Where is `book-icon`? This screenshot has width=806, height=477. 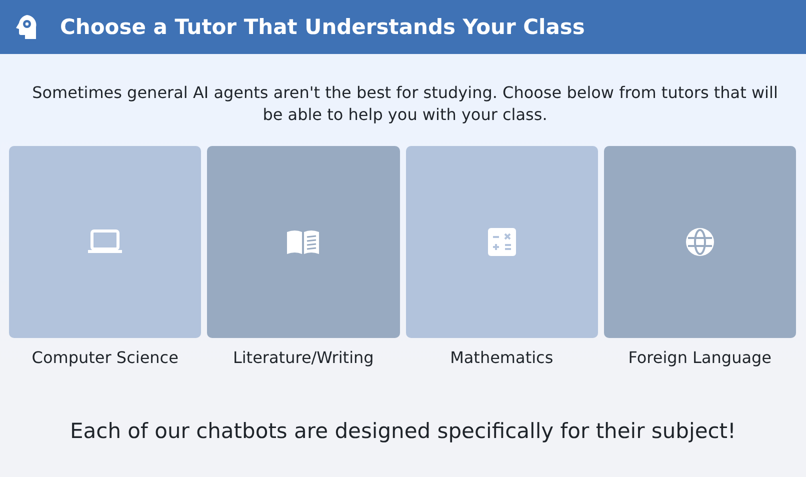
book-icon is located at coordinates (303, 242).